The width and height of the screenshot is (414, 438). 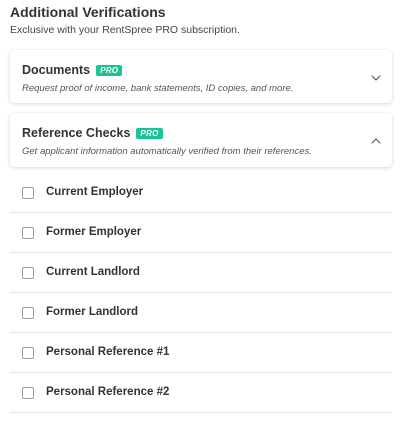 I want to click on reference-checks-pro-badge: PRO, so click(x=149, y=133).